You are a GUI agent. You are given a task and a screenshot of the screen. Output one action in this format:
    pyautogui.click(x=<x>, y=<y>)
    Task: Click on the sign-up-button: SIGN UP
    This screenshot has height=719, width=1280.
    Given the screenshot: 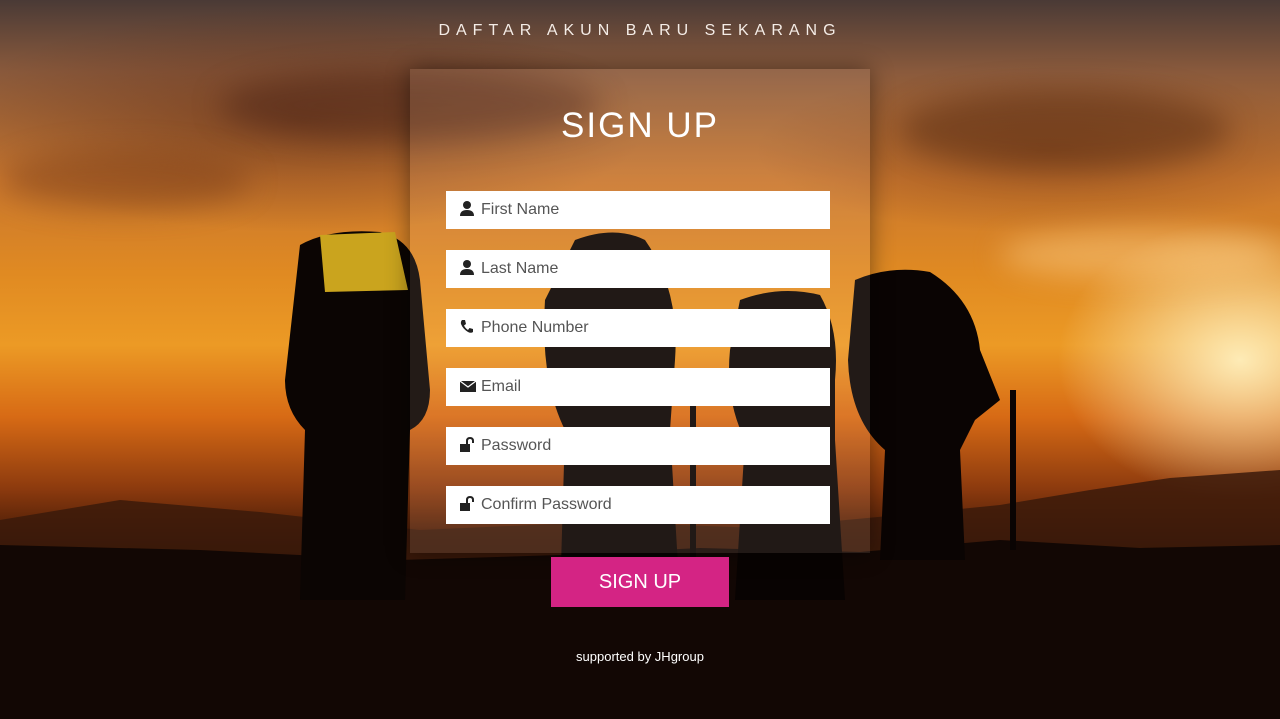 What is the action you would take?
    pyautogui.click(x=640, y=582)
    